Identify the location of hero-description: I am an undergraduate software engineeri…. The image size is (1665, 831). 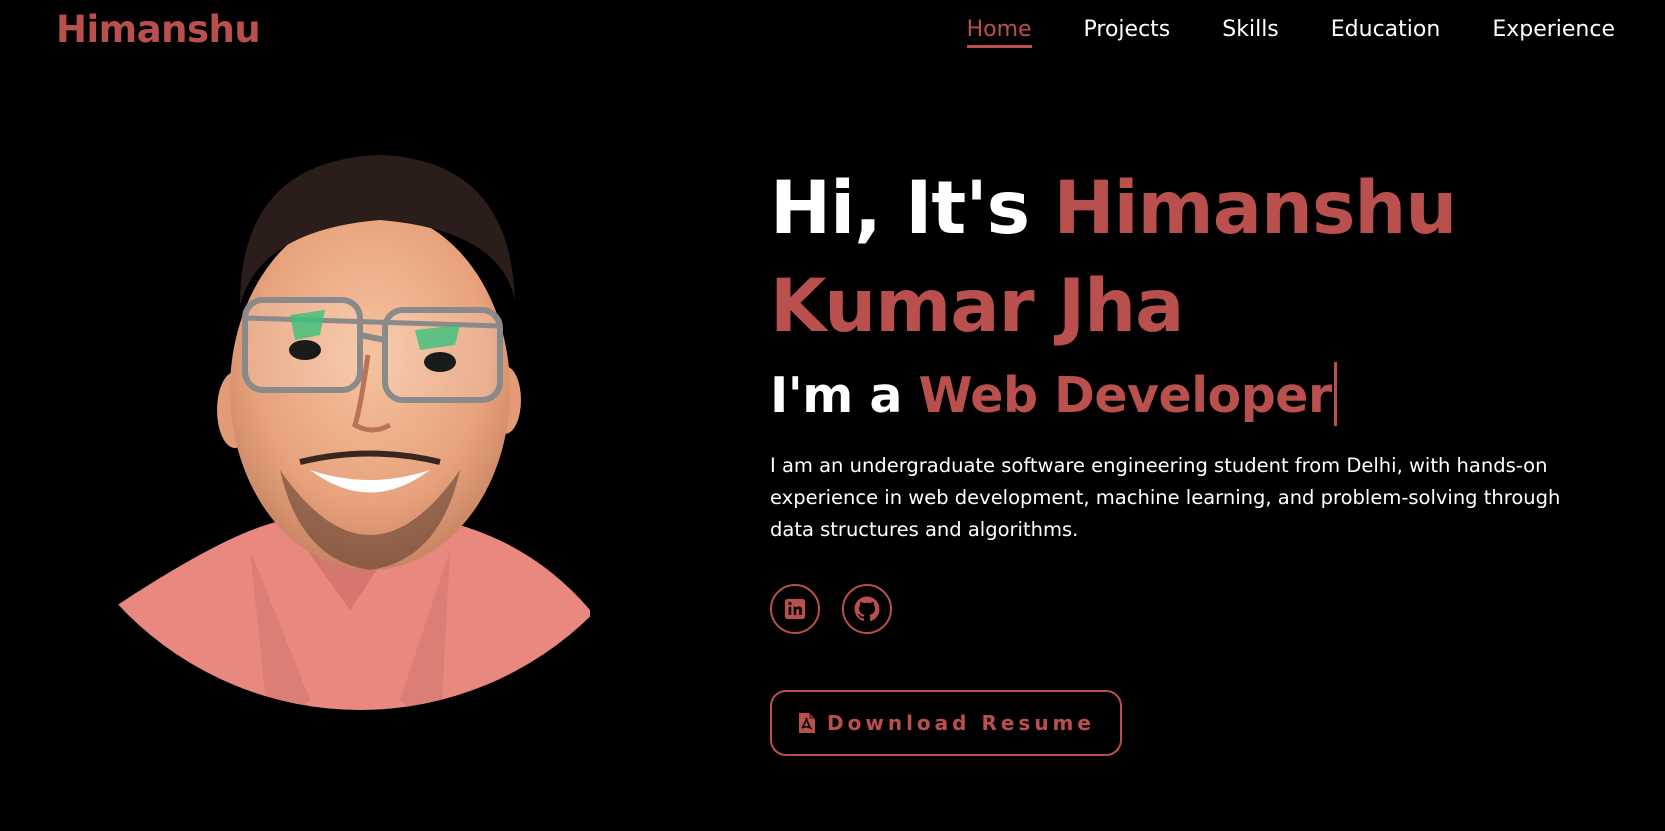
(1165, 497).